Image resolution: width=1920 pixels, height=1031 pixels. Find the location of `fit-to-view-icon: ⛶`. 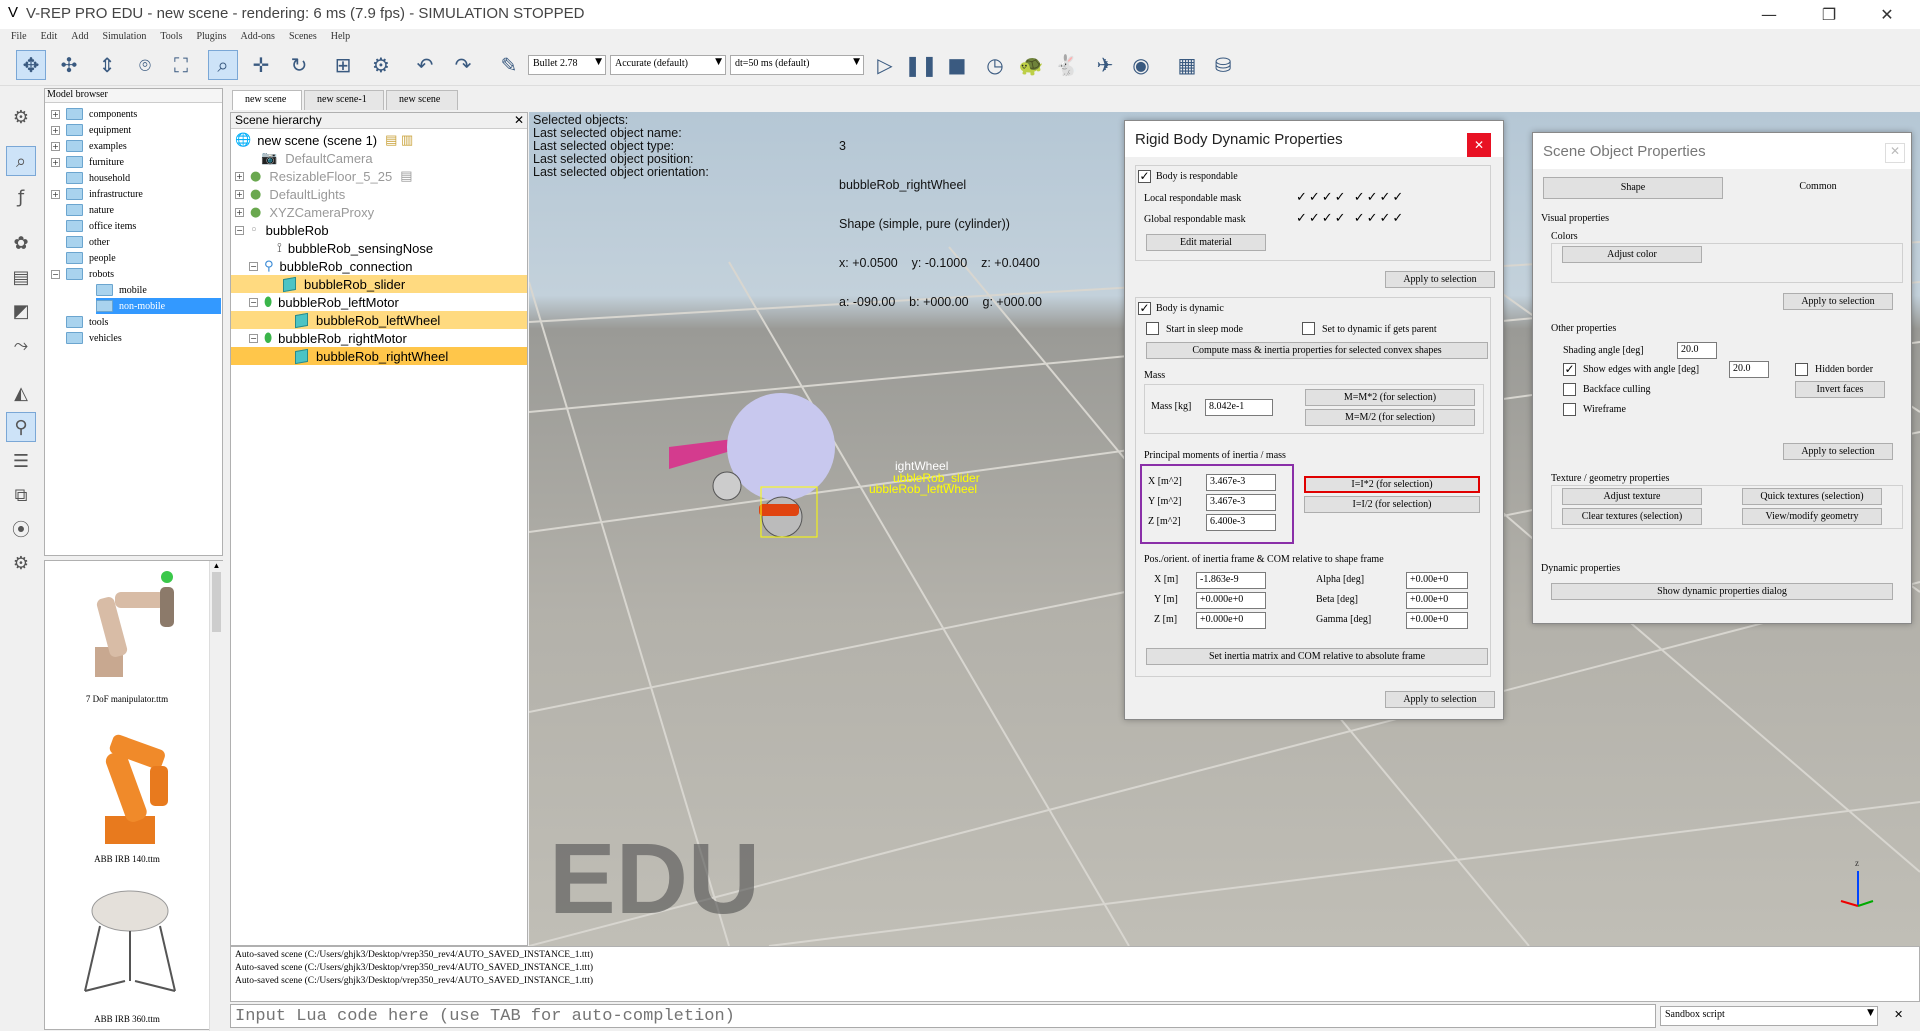

fit-to-view-icon: ⛶ is located at coordinates (181, 65).